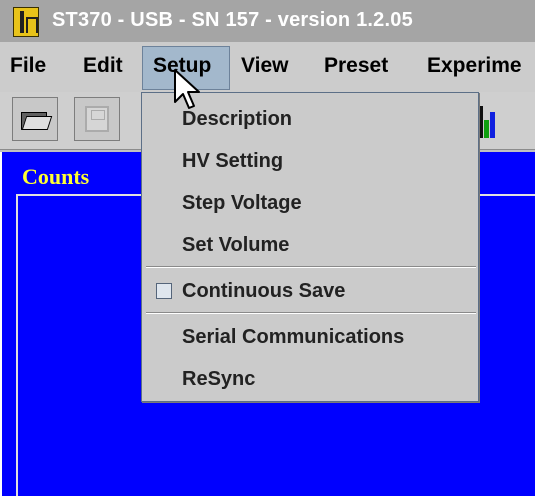 The image size is (535, 496). Describe the element at coordinates (103, 66) in the screenshot. I see `menu-edit: Edit` at that location.